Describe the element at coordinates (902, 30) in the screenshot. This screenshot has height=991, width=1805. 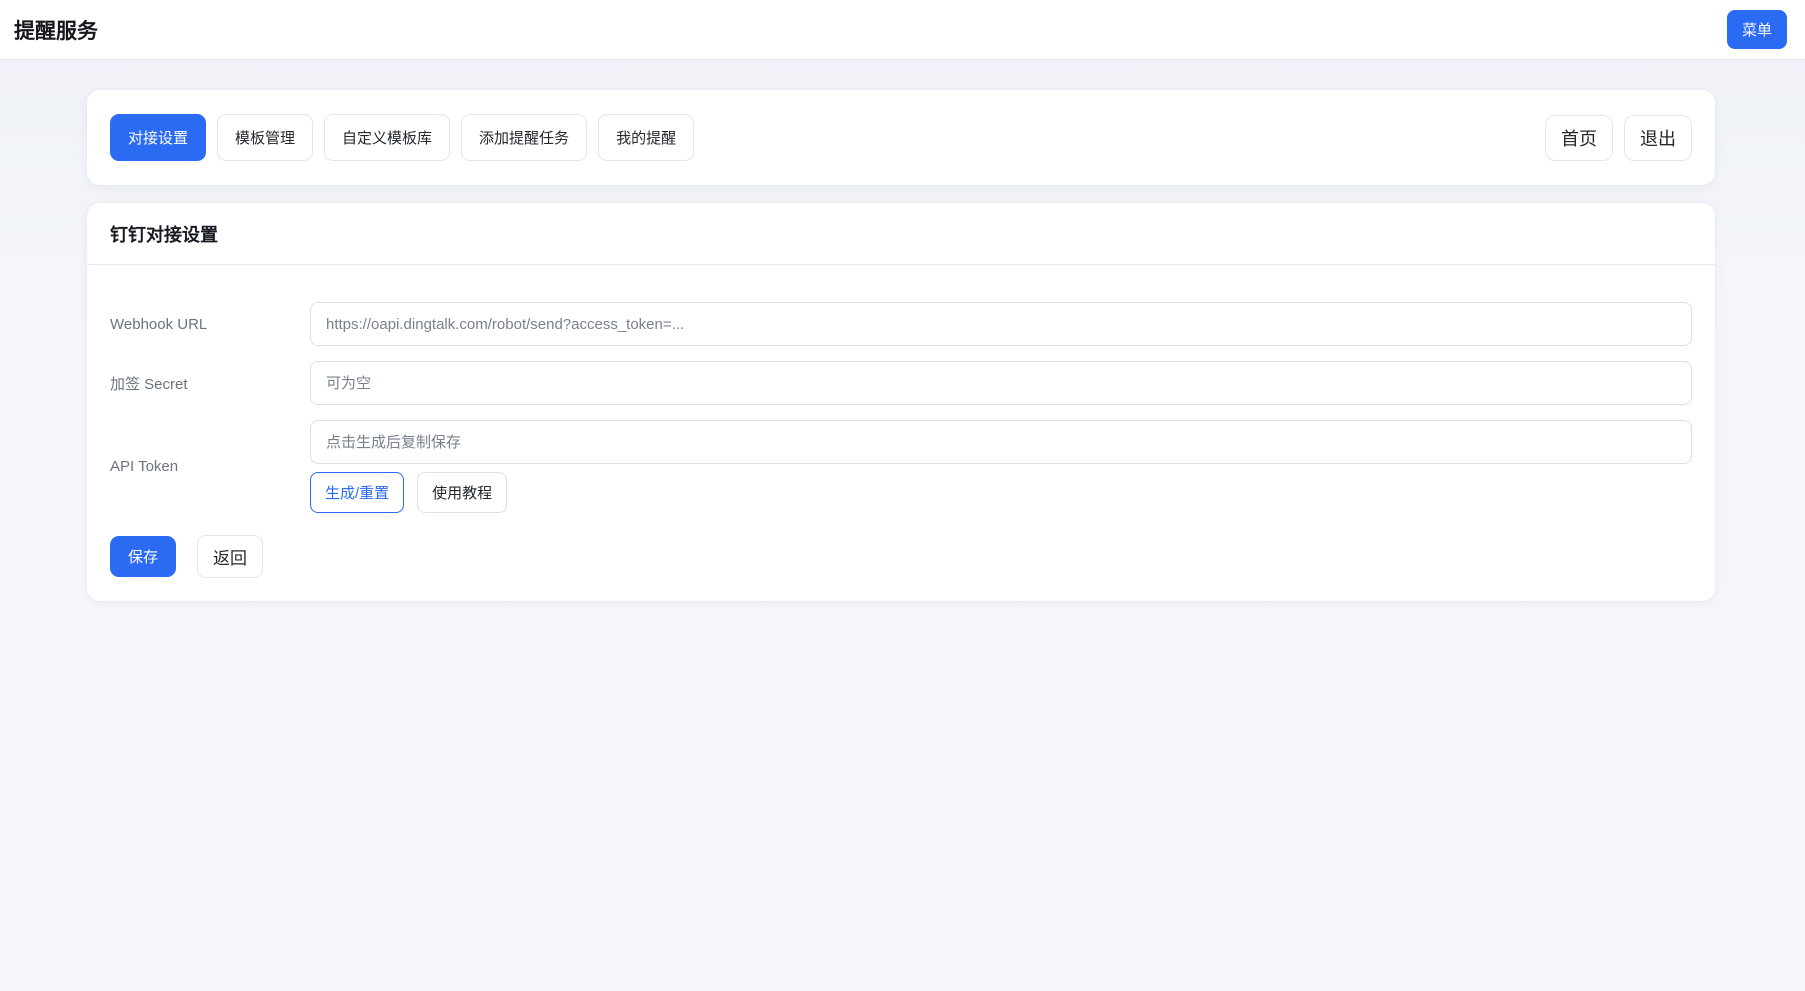
I see `top-header: 提醒服务 菜单` at that location.